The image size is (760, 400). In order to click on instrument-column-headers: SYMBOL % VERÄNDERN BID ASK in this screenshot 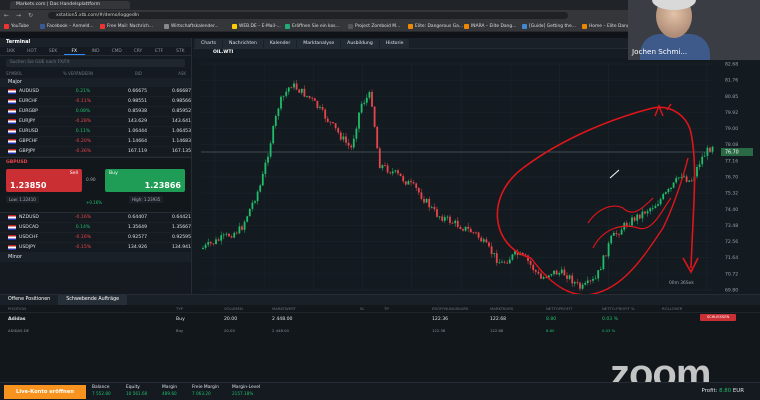, I will do `click(95, 74)`.